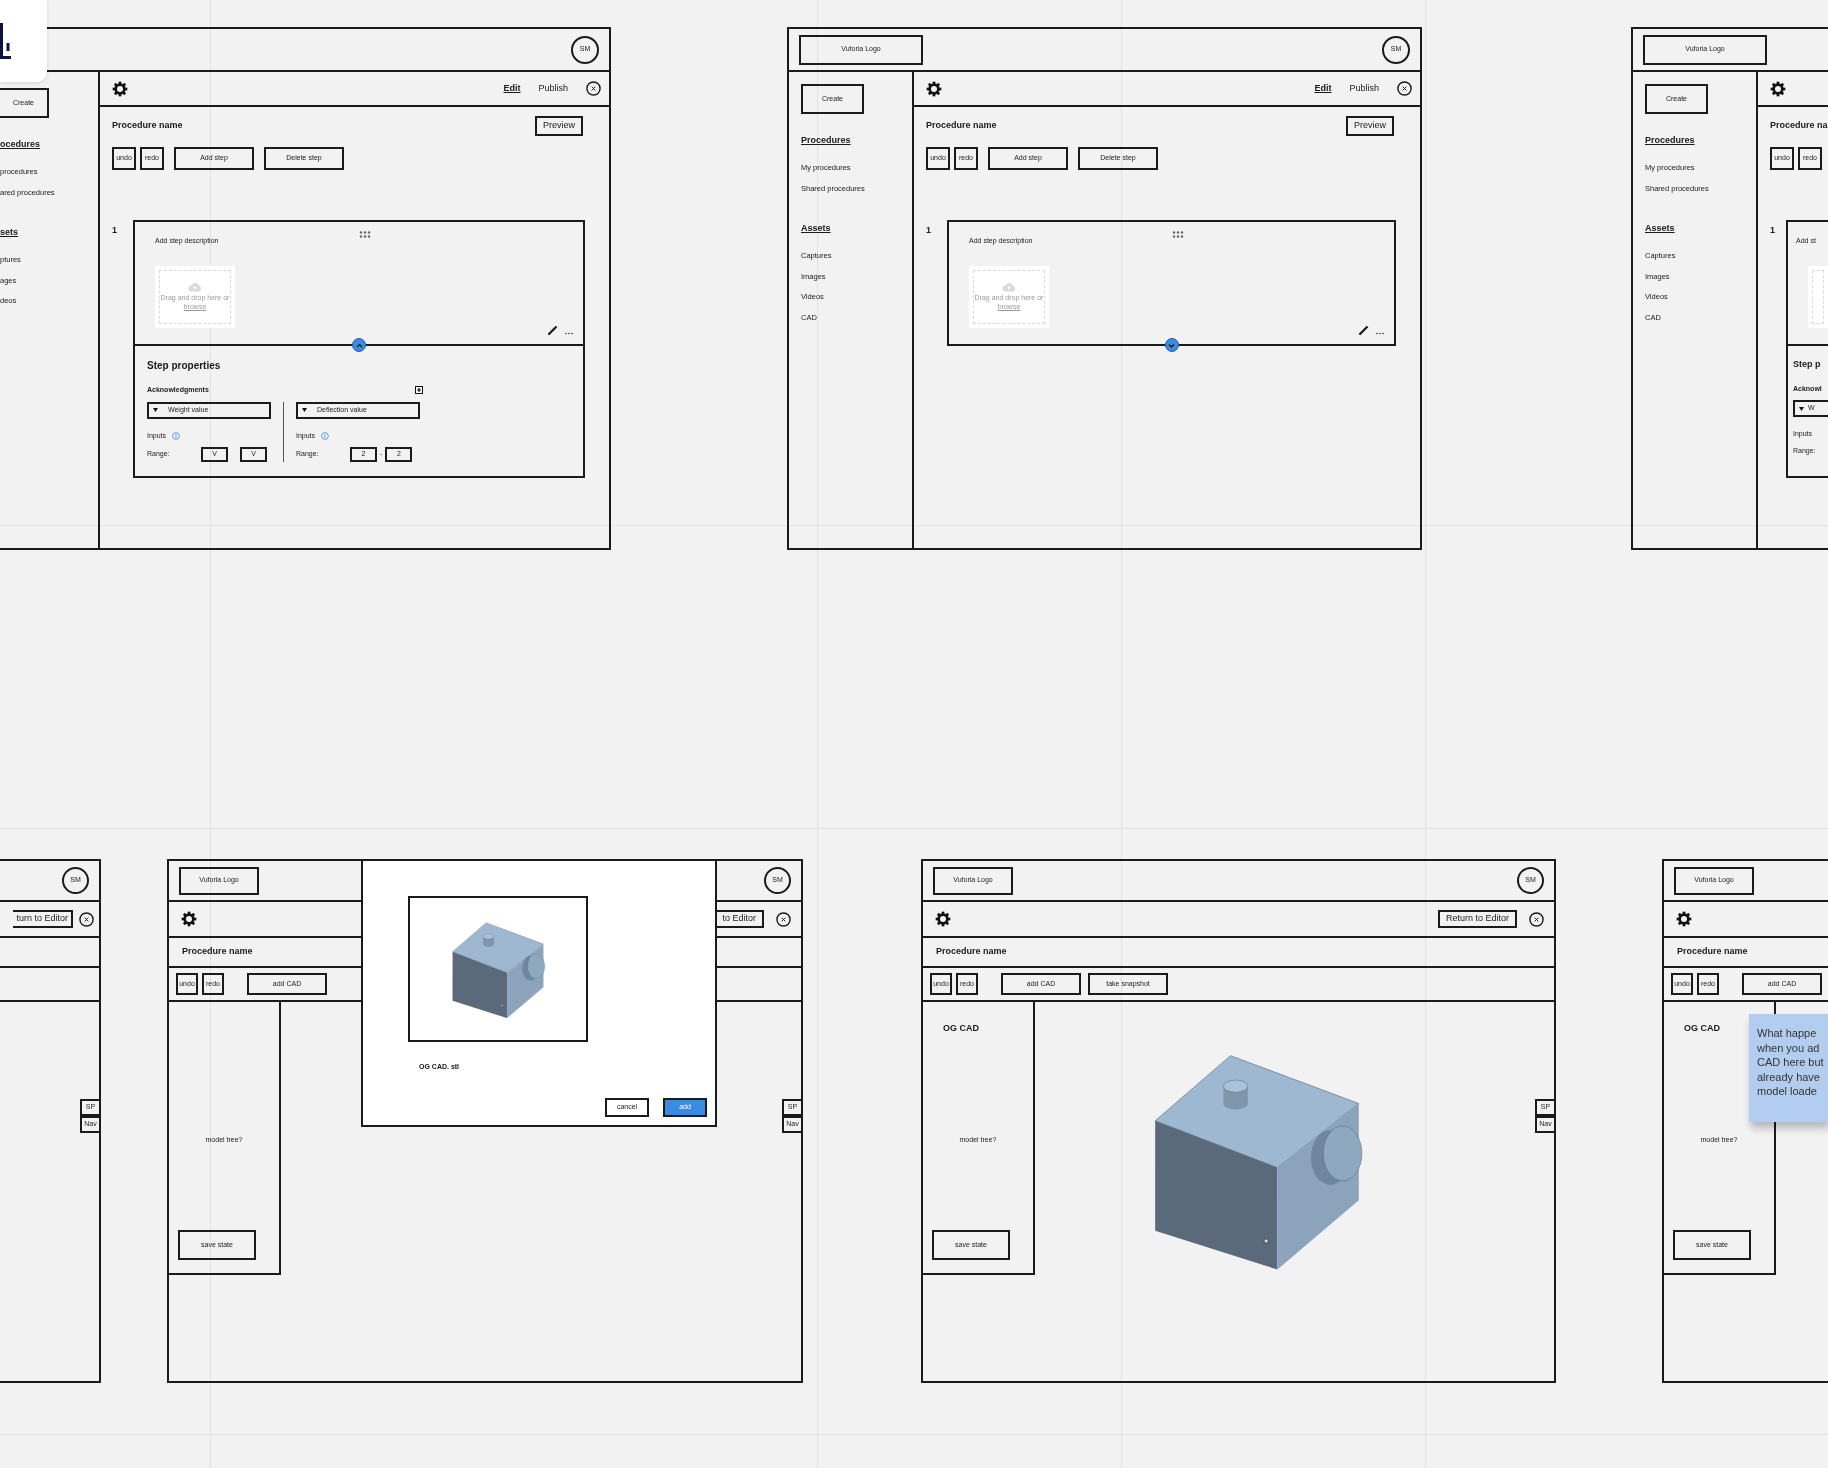 The image size is (1828, 1468). I want to click on return-button: Return to Editor, so click(1477, 919).